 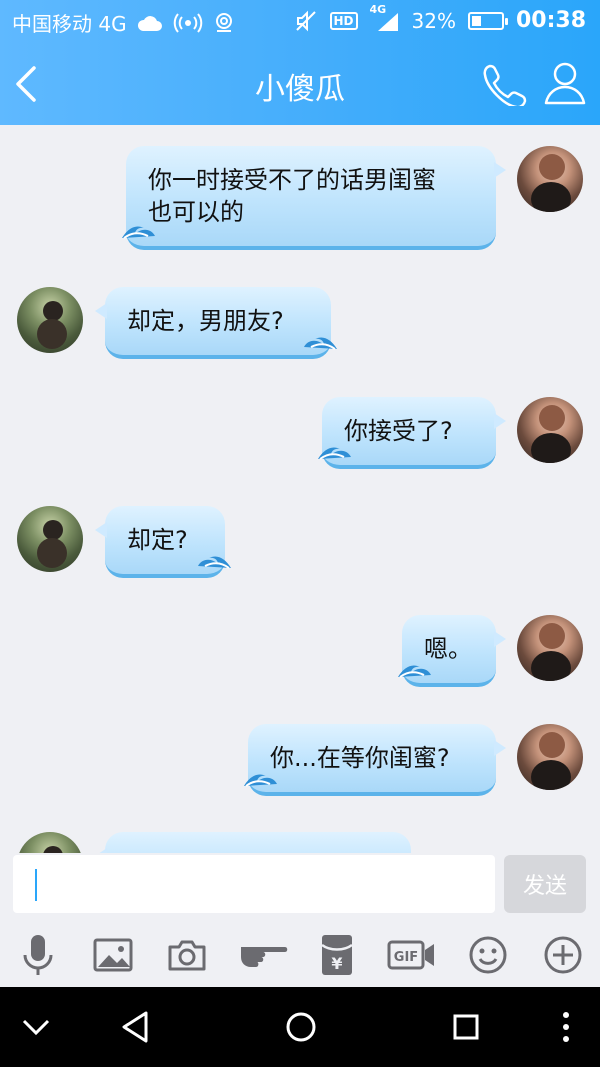 What do you see at coordinates (136, 1027) in the screenshot?
I see `back-triangle-icon` at bounding box center [136, 1027].